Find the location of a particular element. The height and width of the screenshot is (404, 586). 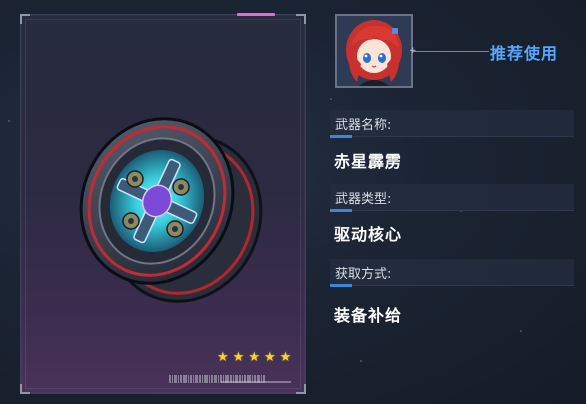

weapon-name-value: 赤星霹雳 is located at coordinates (368, 161).